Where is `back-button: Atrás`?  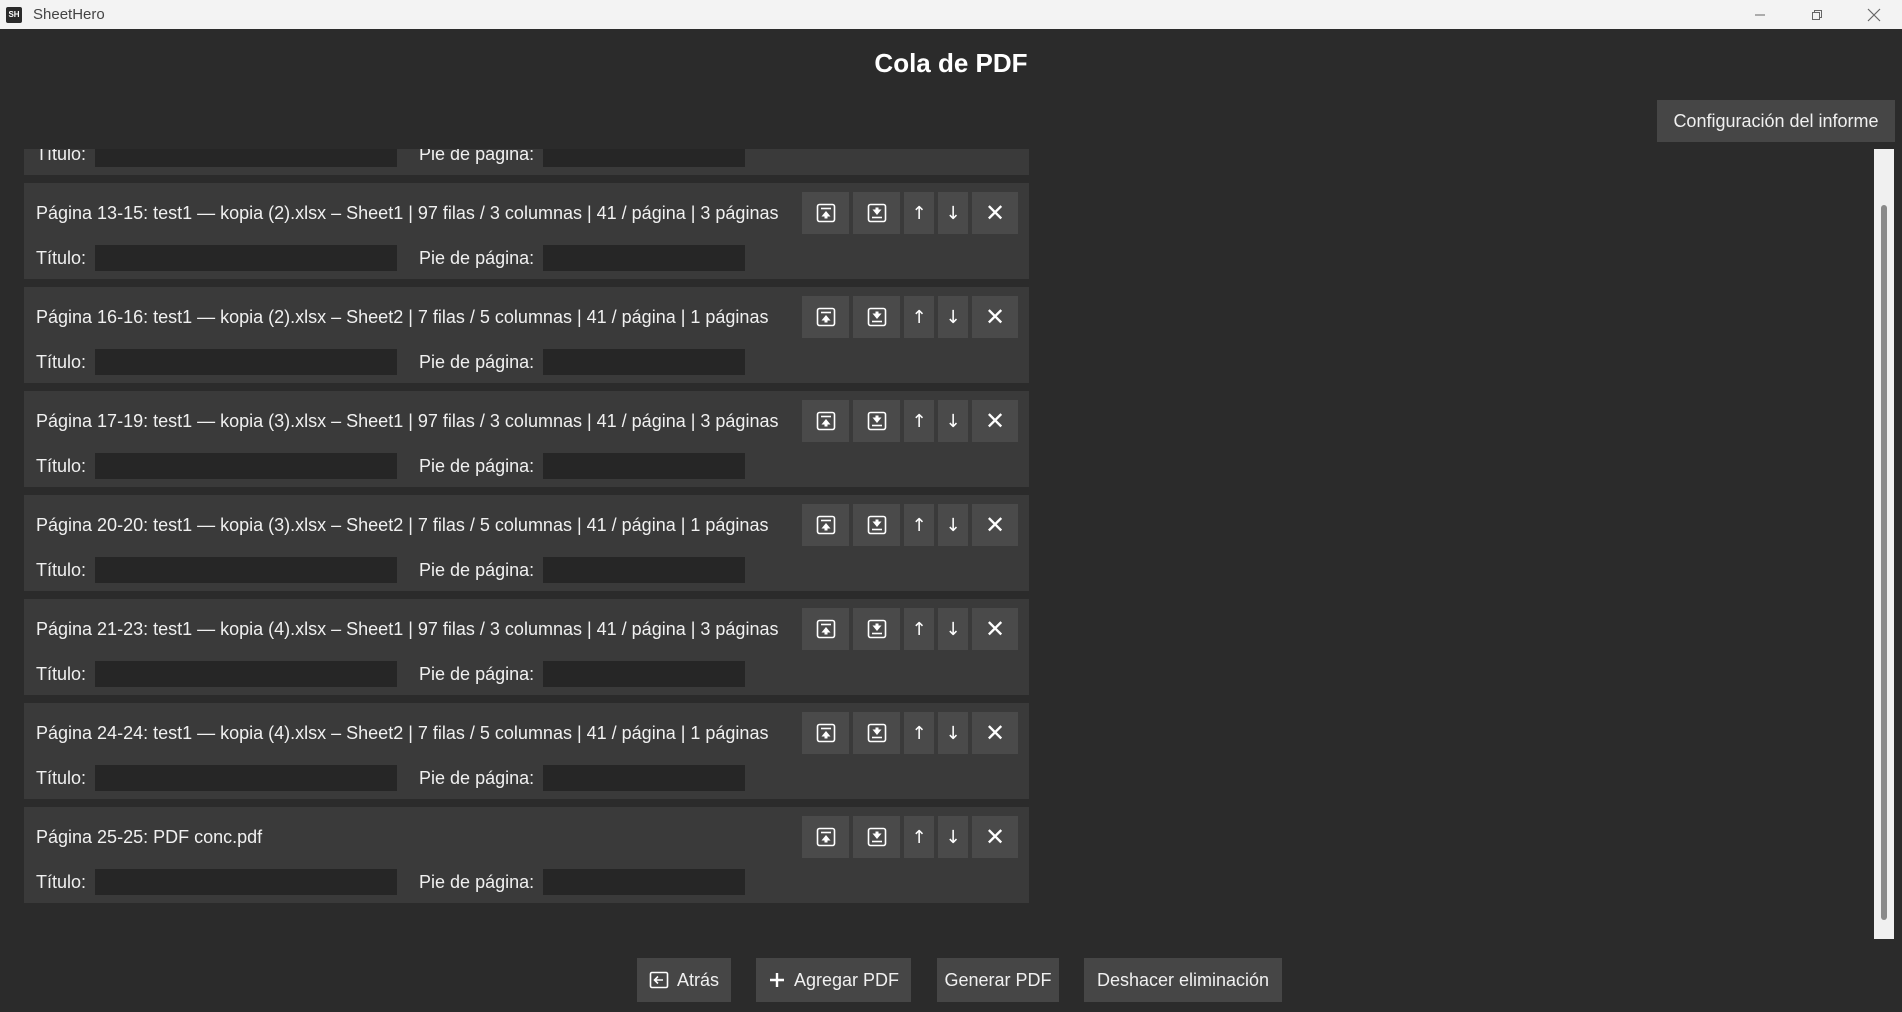
back-button: Atrás is located at coordinates (684, 980).